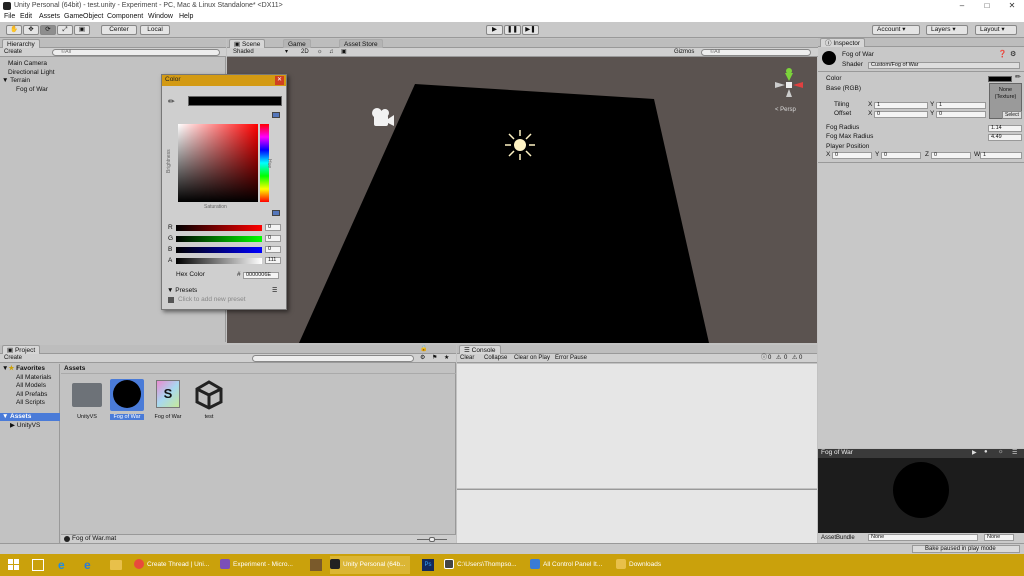 The width and height of the screenshot is (1024, 576). What do you see at coordinates (1012, 115) in the screenshot?
I see `texture-select-button: Select` at bounding box center [1012, 115].